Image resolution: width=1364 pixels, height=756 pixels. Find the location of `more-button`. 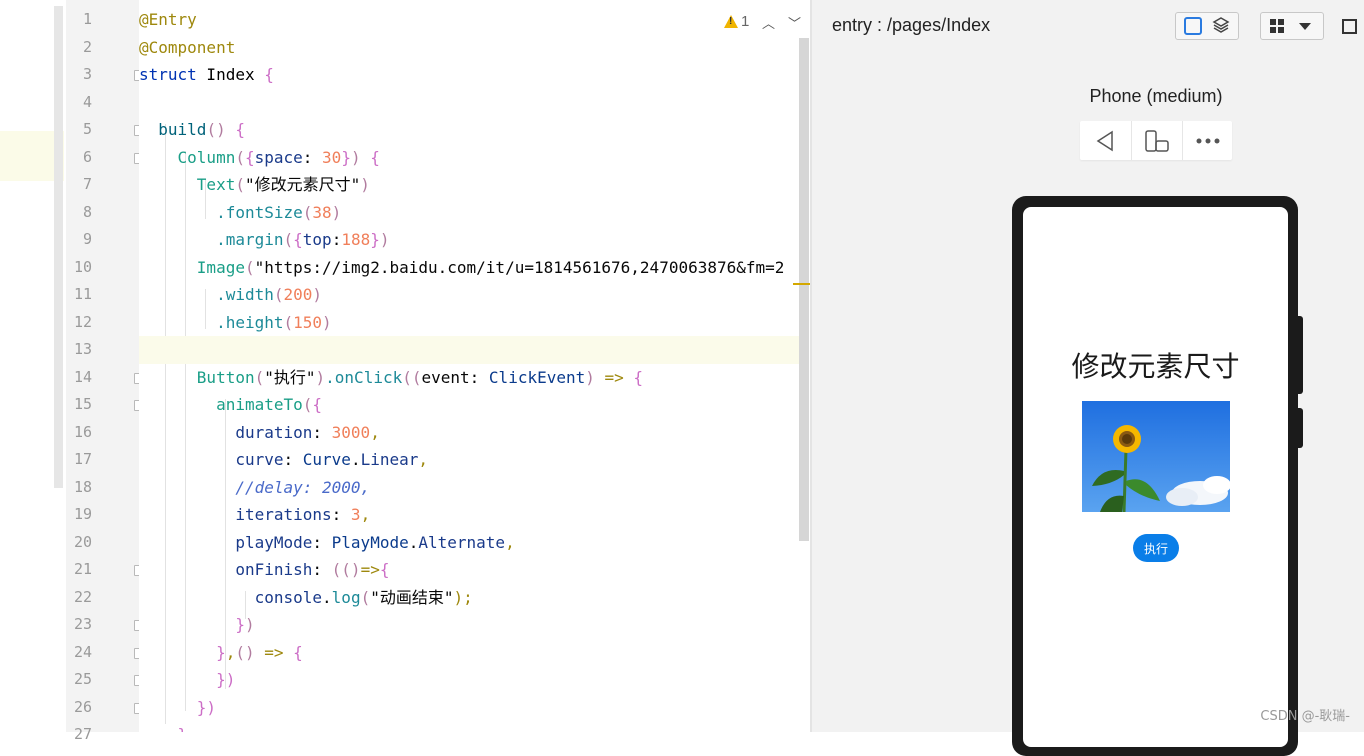

more-button is located at coordinates (1207, 140).